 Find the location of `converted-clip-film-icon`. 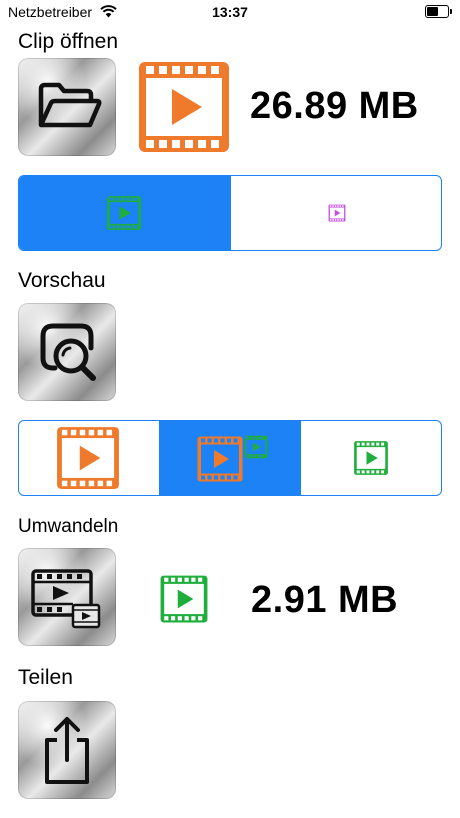

converted-clip-film-icon is located at coordinates (184, 599).